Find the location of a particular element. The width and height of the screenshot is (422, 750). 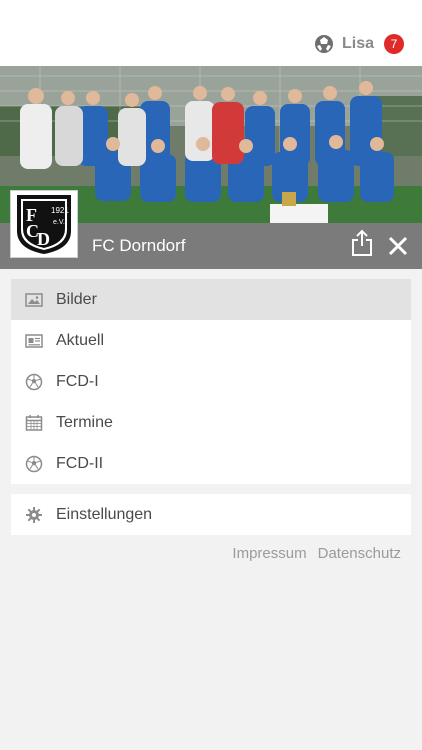

menu-item-label: Termine is located at coordinates (84, 422).